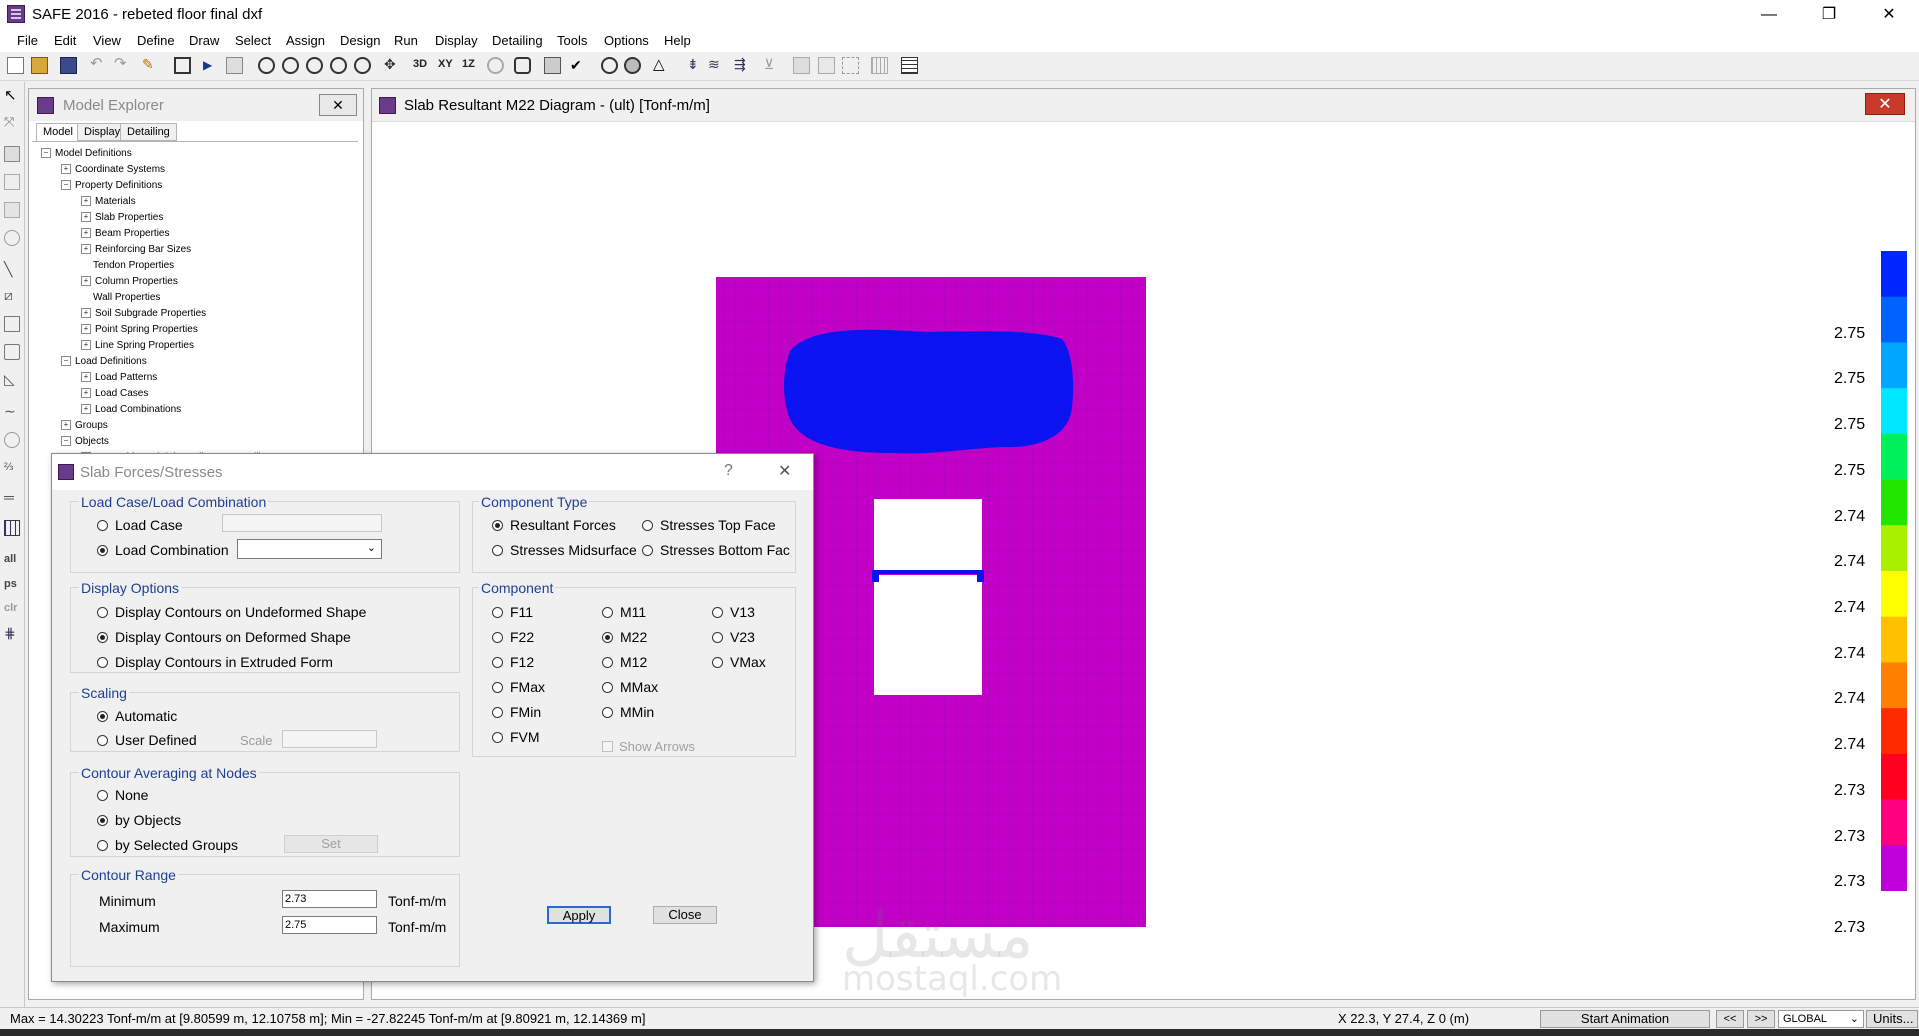 The height and width of the screenshot is (1036, 1919). What do you see at coordinates (733, 612) in the screenshot?
I see `component-radio-v13: V13` at bounding box center [733, 612].